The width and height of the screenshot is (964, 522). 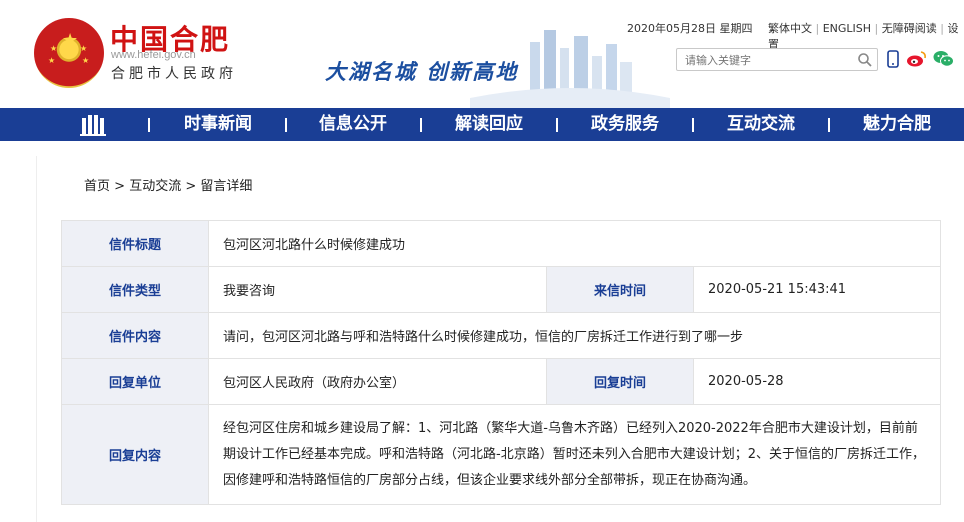 I want to click on breadcrumb: 首页 > 互动交流 > 留言详细, so click(x=168, y=184).